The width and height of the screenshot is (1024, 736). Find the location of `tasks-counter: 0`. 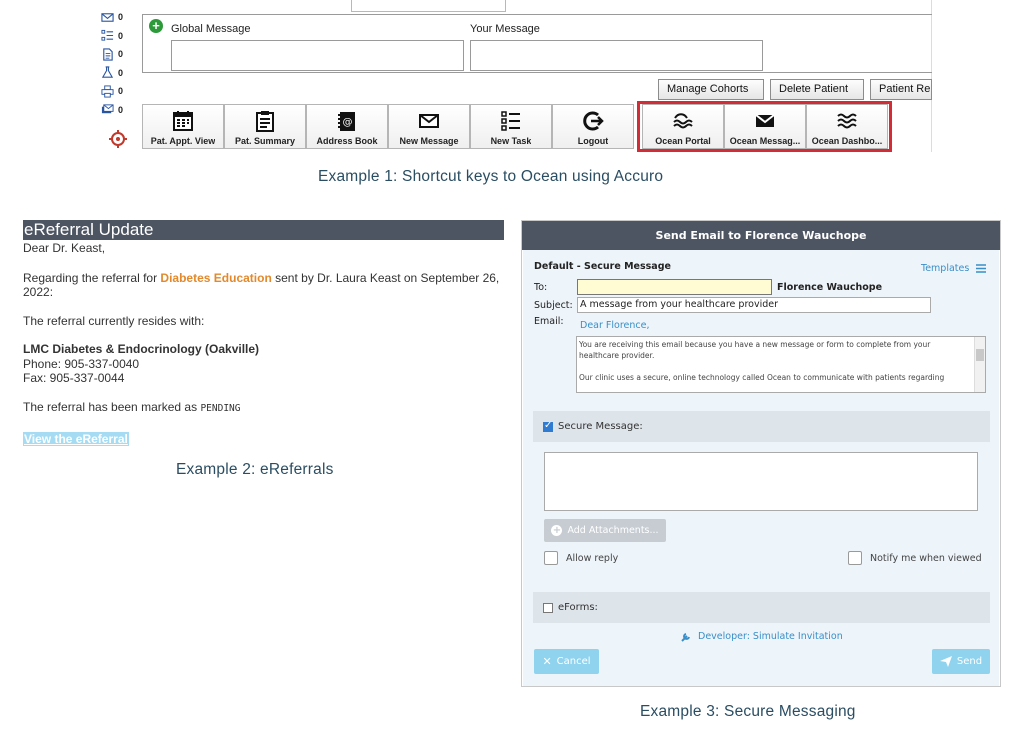

tasks-counter: 0 is located at coordinates (118, 36).